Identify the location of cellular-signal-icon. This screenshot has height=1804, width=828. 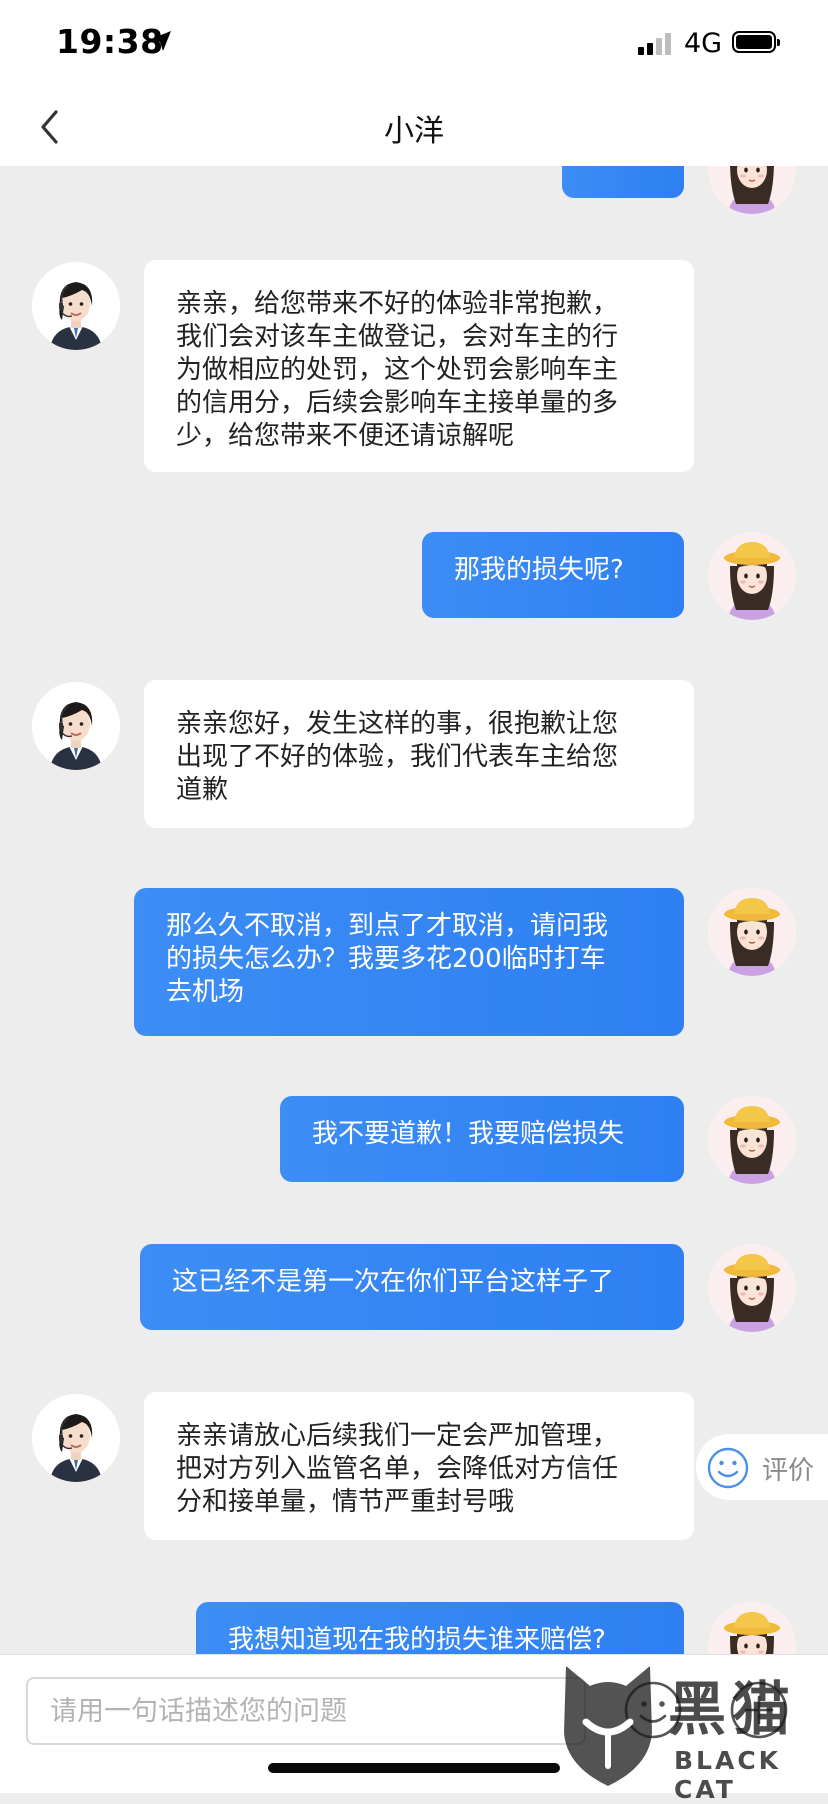
(656, 43).